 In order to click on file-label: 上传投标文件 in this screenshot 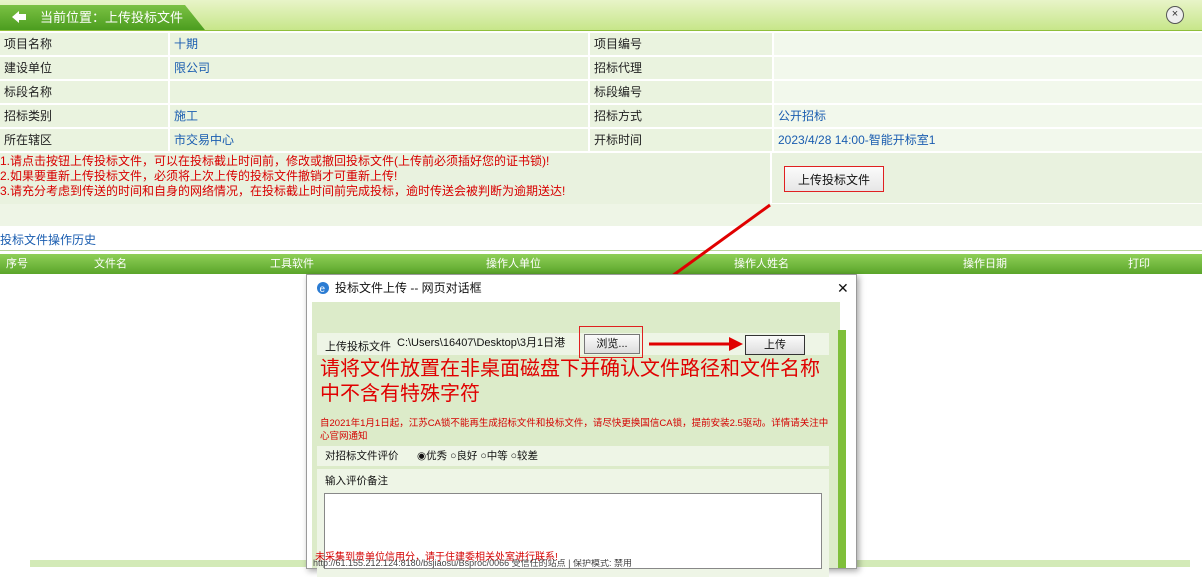, I will do `click(358, 347)`.